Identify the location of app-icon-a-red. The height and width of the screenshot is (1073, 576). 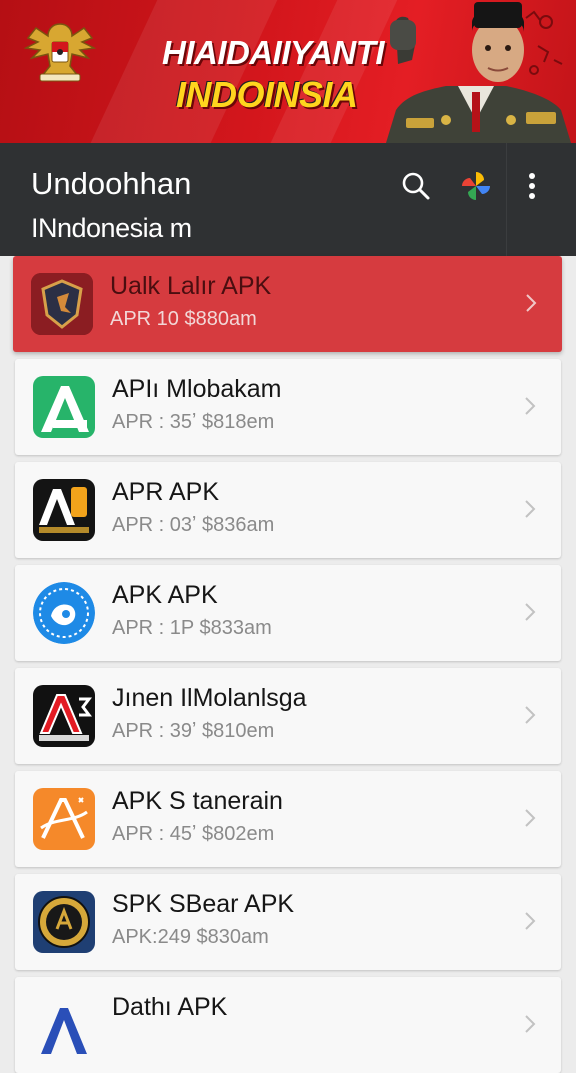
(64, 716).